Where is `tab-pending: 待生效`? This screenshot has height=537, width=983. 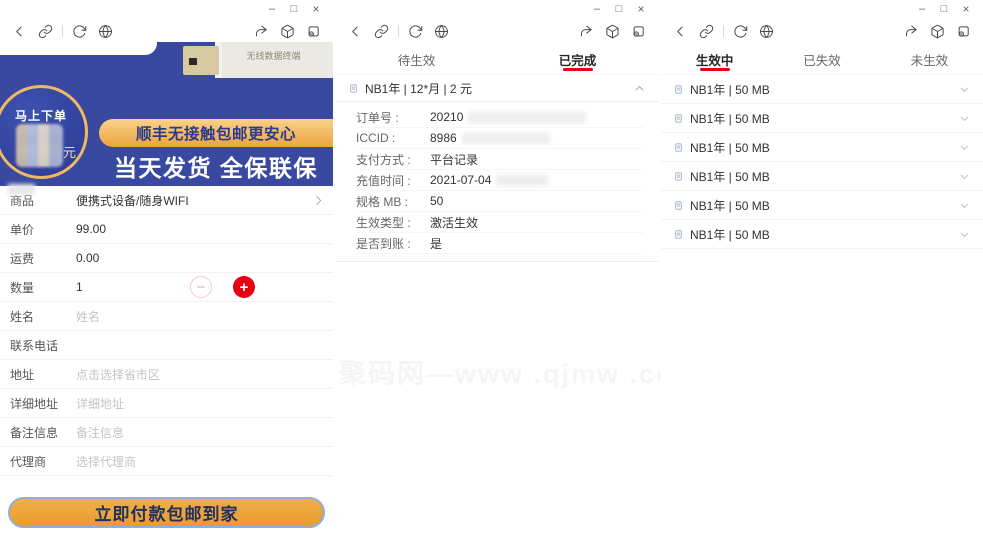
tab-pending: 待生效 is located at coordinates (416, 59).